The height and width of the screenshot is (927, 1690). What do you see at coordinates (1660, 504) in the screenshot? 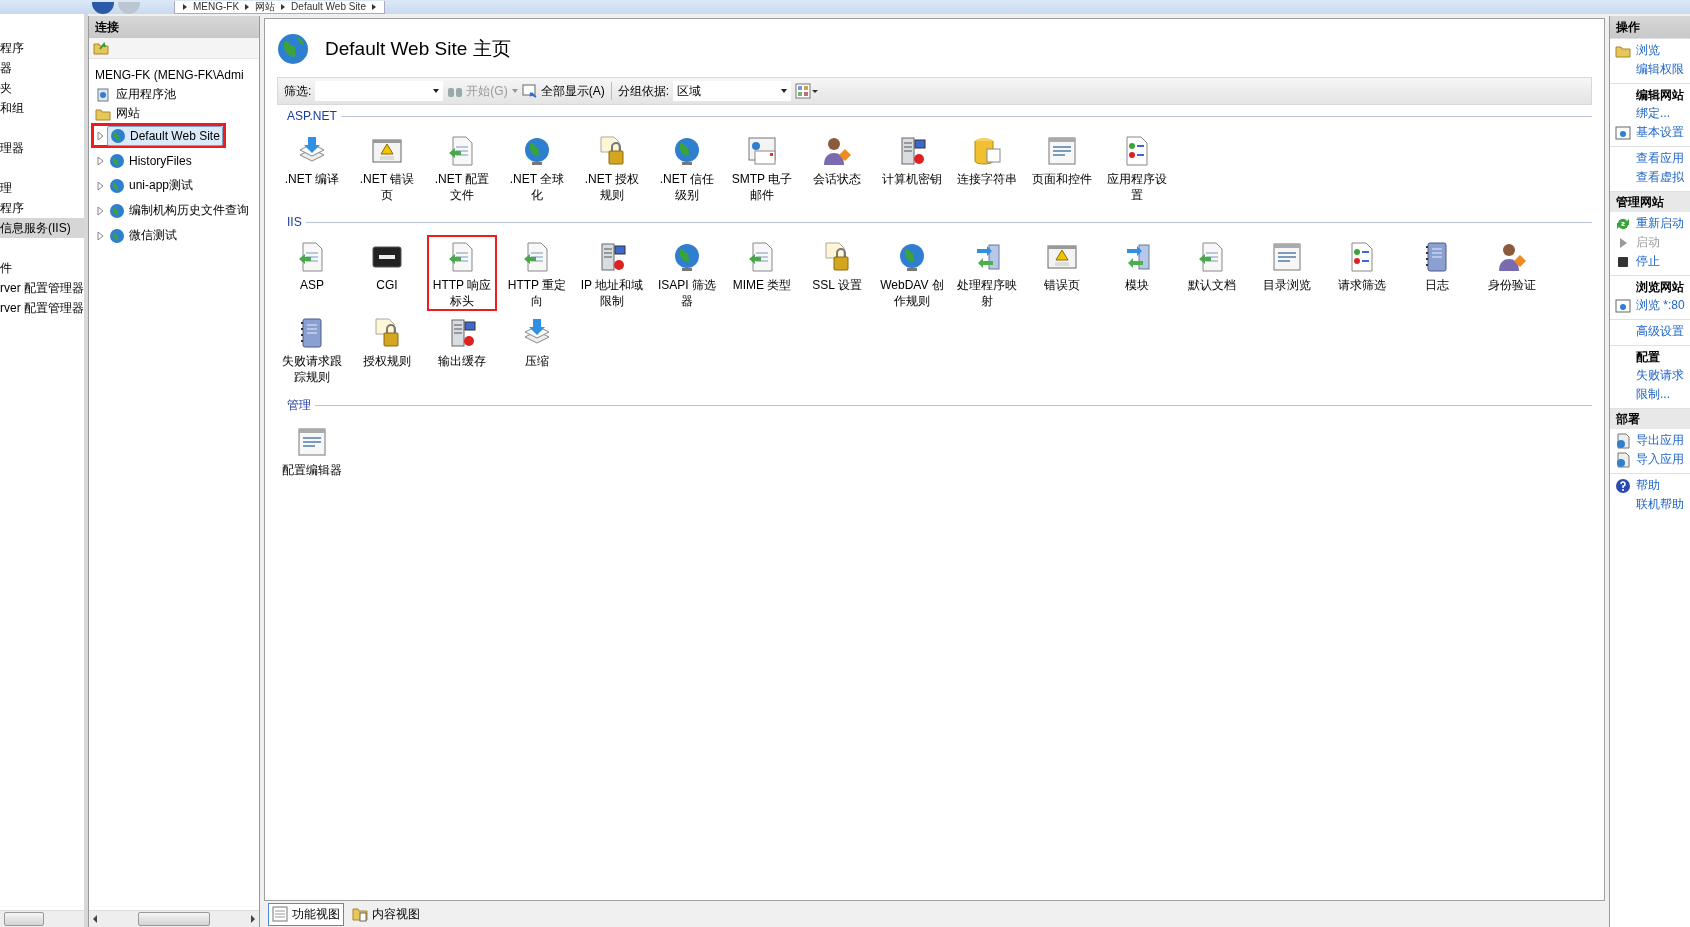
I see `action-link: 联机帮助` at bounding box center [1660, 504].